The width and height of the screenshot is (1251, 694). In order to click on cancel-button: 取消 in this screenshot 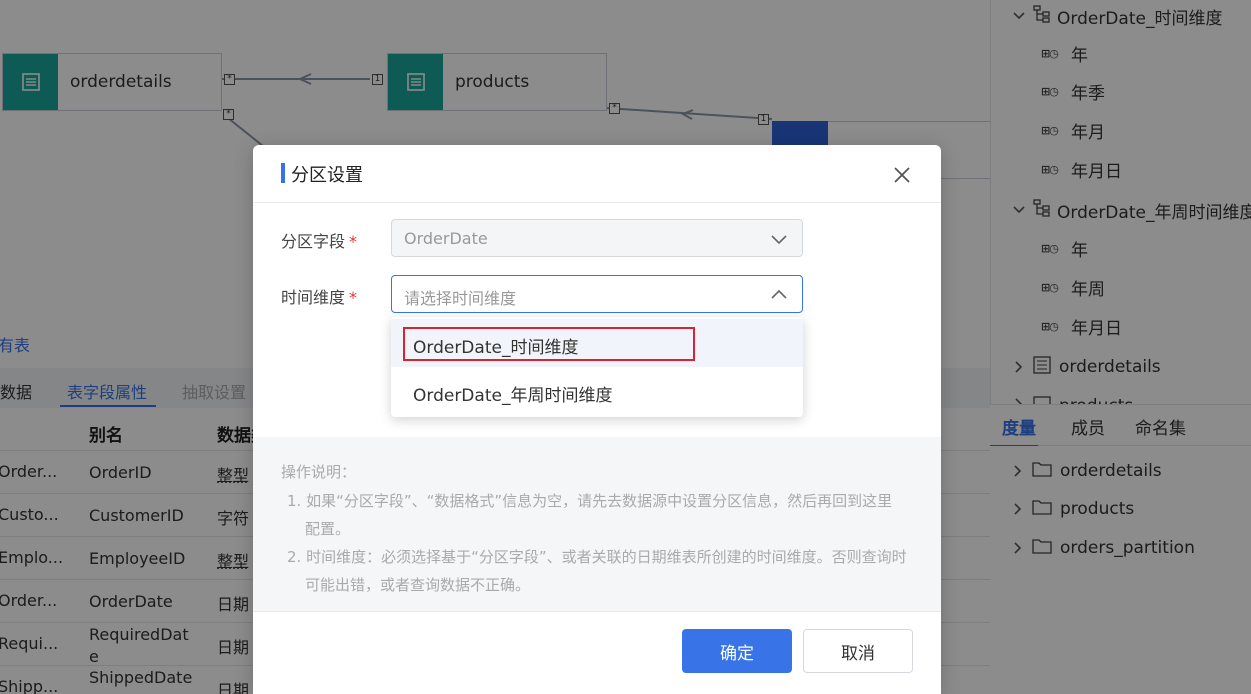, I will do `click(858, 651)`.